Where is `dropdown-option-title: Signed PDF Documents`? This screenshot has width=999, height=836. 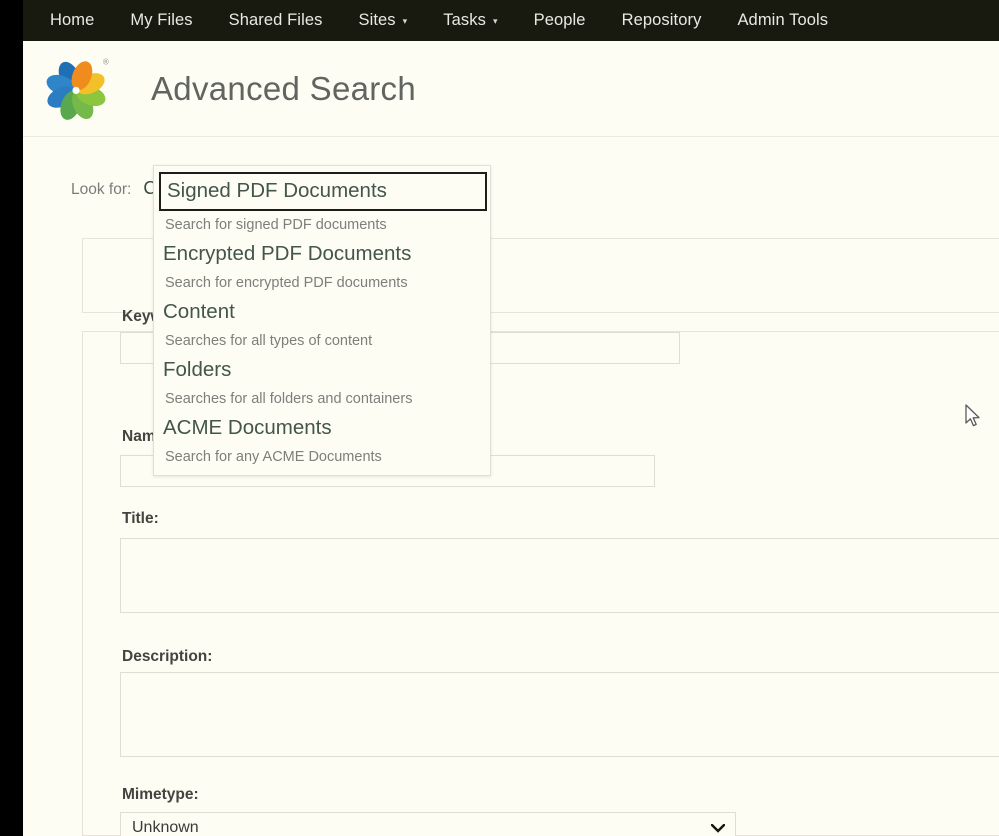 dropdown-option-title: Signed PDF Documents is located at coordinates (277, 190).